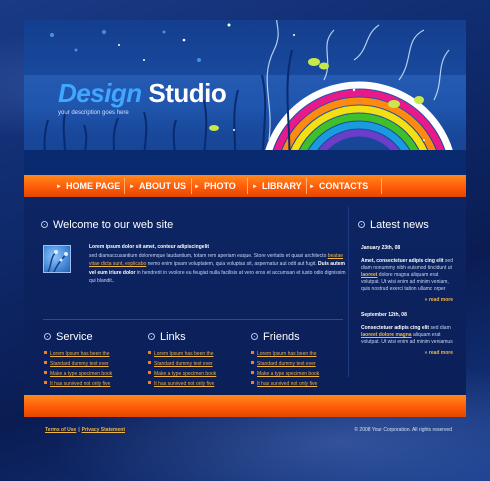 This screenshot has height=481, width=490. I want to click on site-logo: Design Studio, so click(142, 93).